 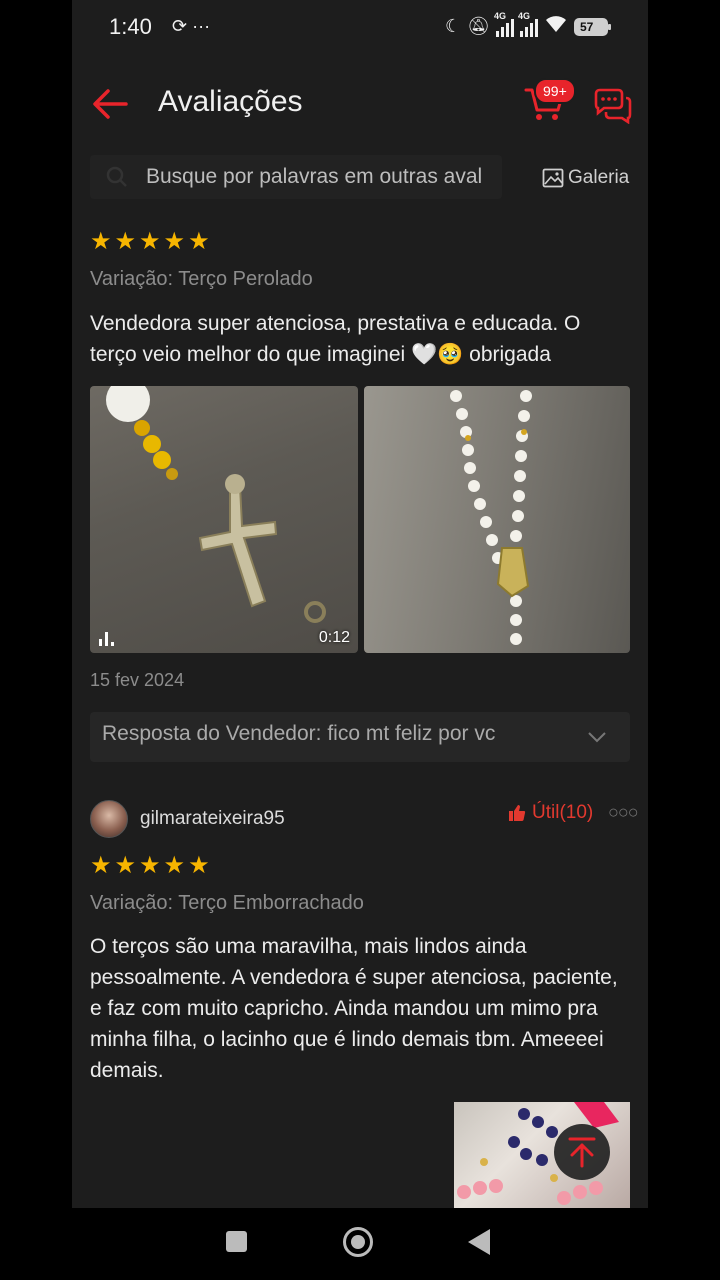 I want to click on image-icon, so click(x=553, y=178).